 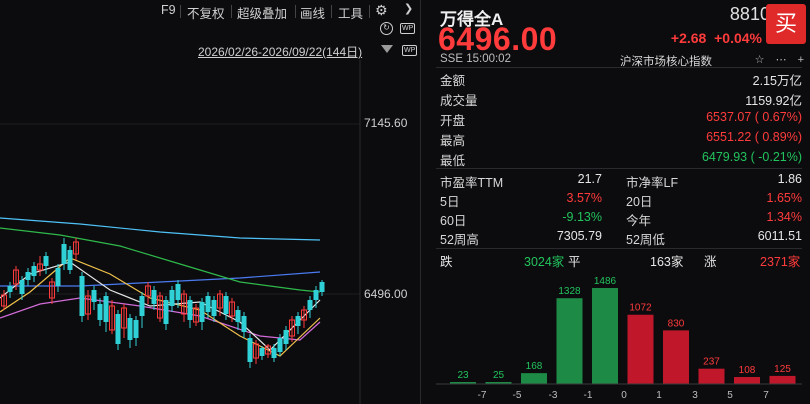 I want to click on stat-value: 2.15万亿, so click(x=777, y=81).